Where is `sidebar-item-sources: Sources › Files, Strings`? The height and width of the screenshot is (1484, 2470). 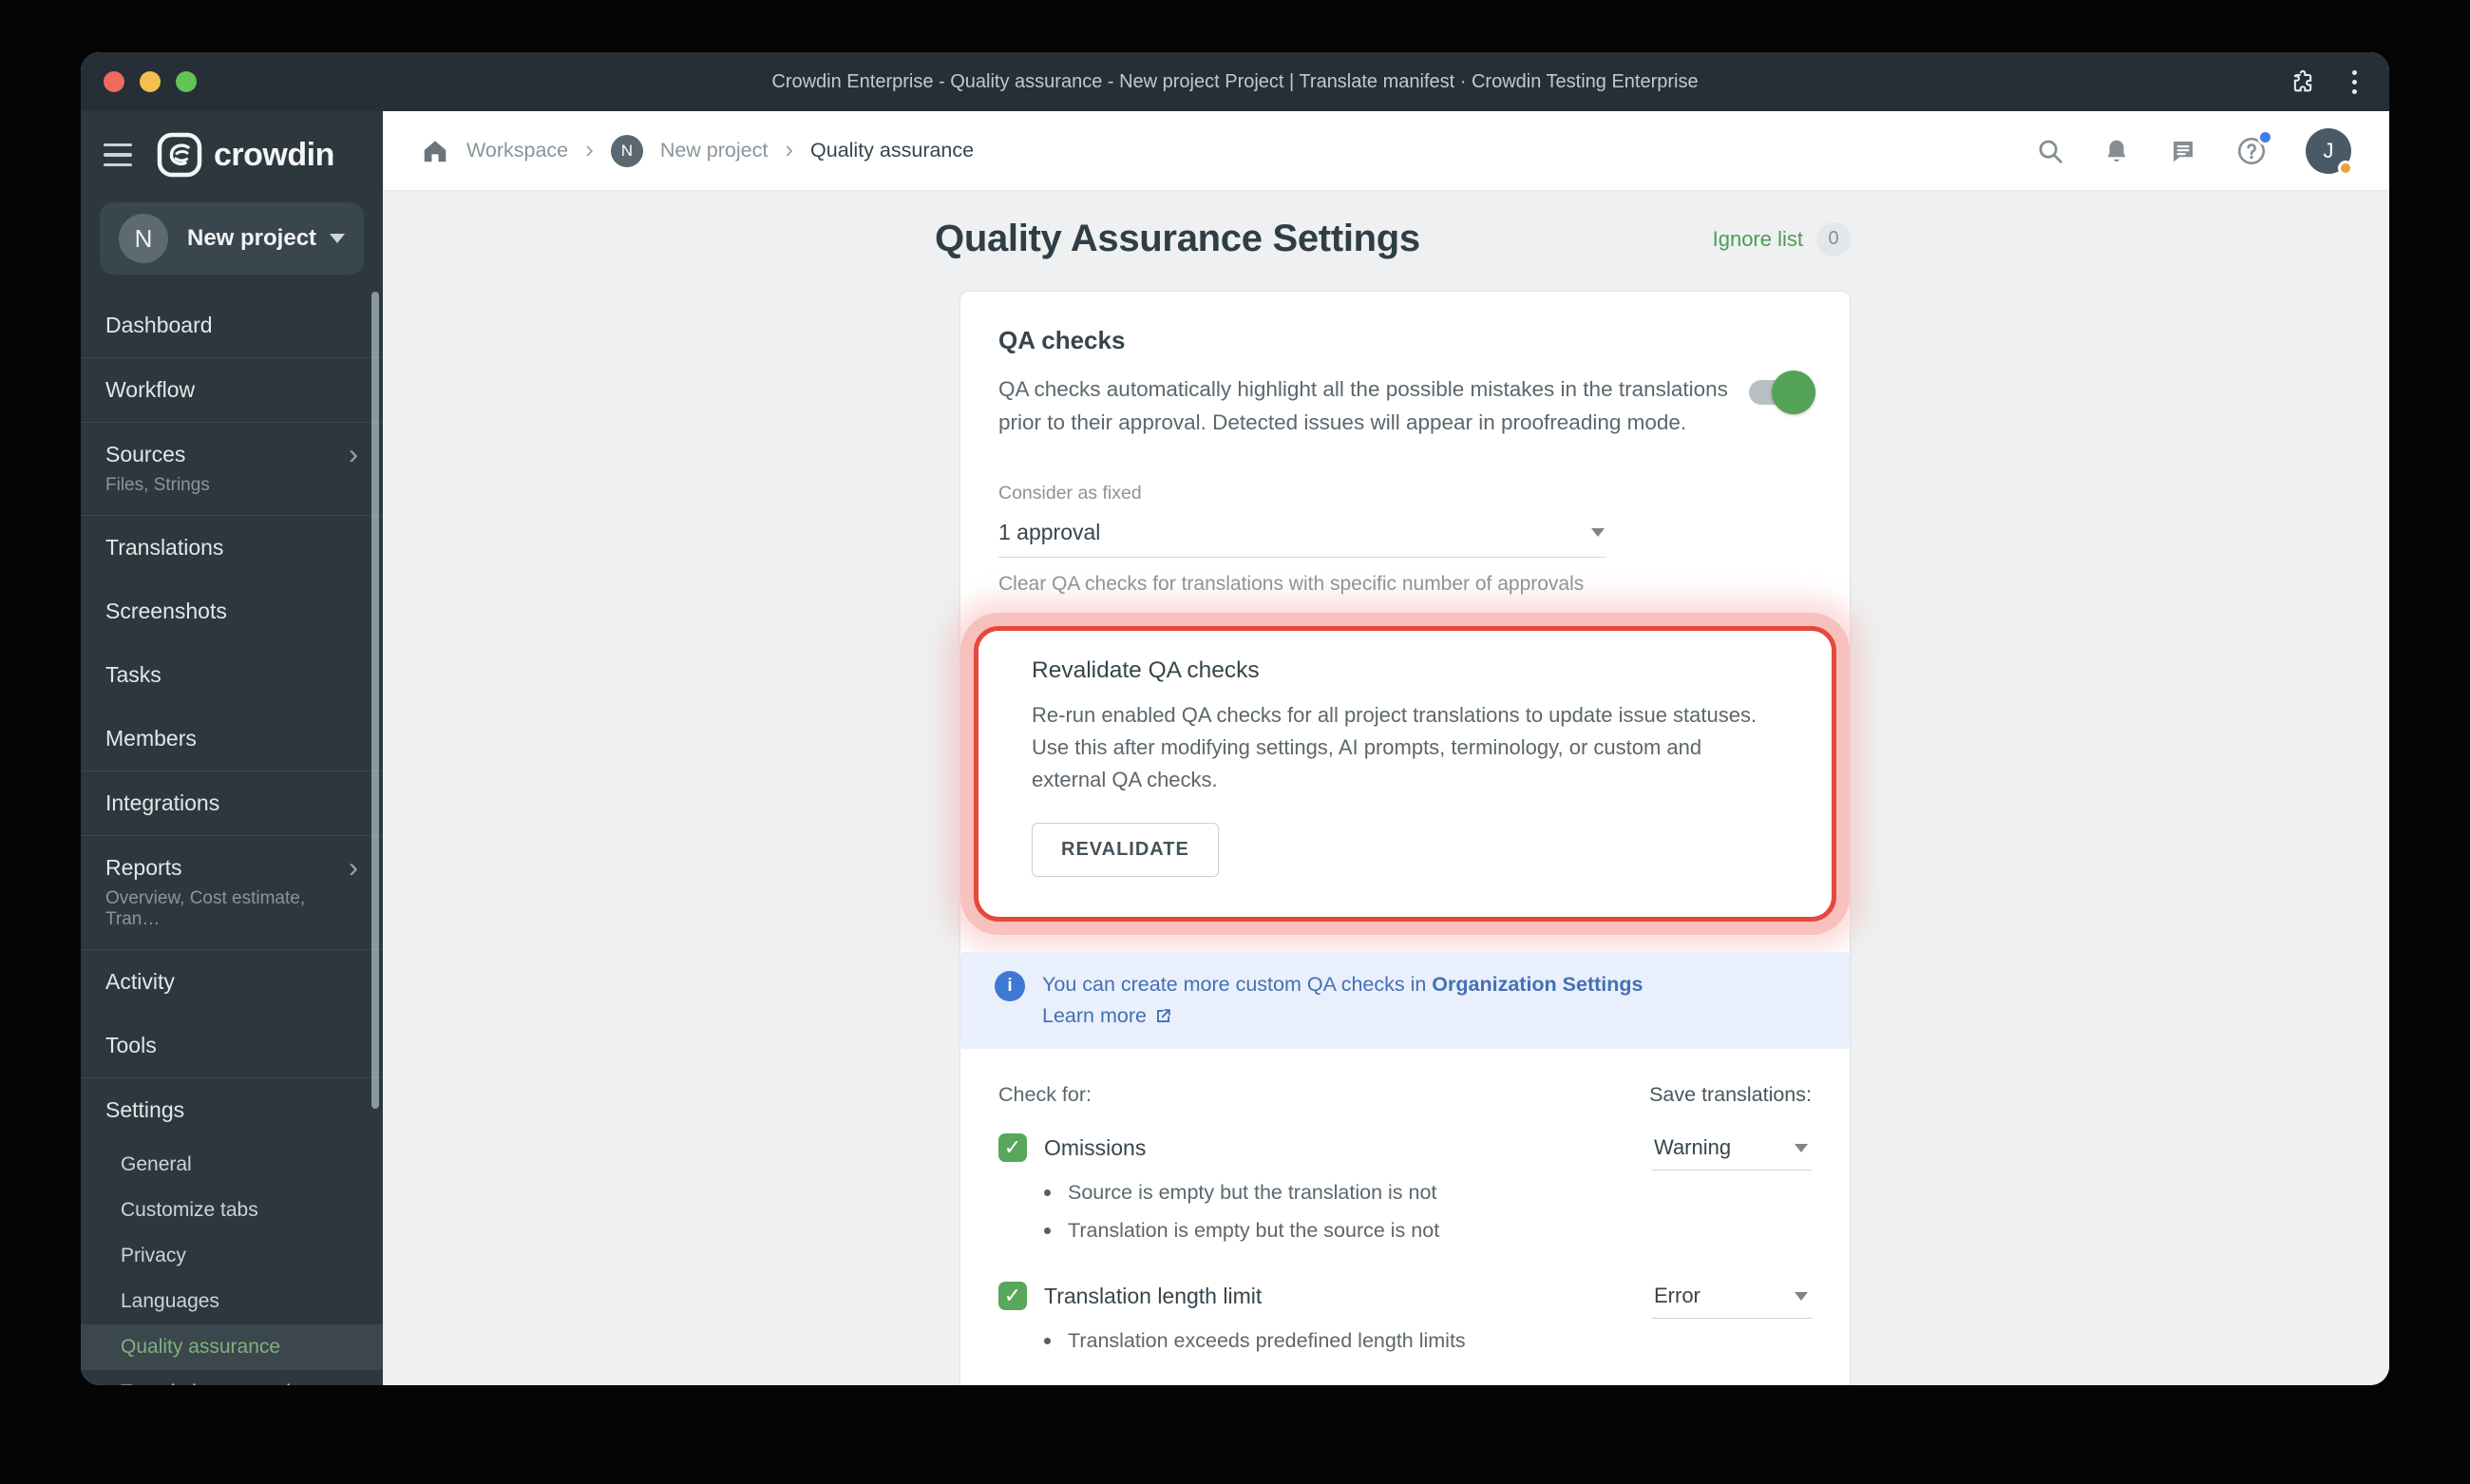
sidebar-item-sources: Sources › Files, Strings is located at coordinates (232, 469).